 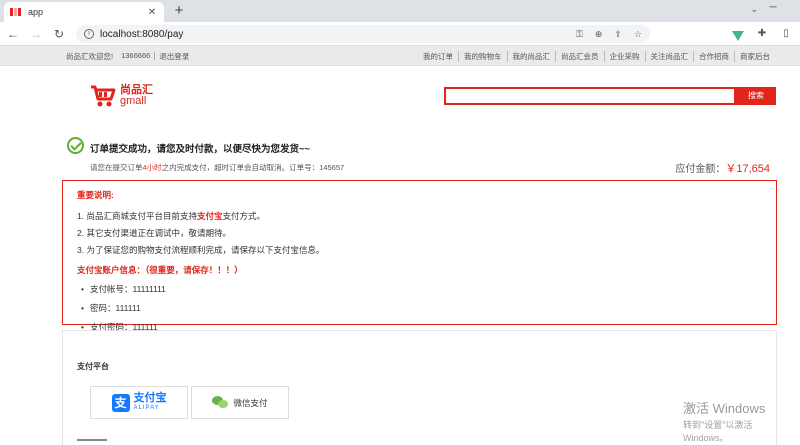 I want to click on share-icon: ⇪, so click(x=618, y=34).